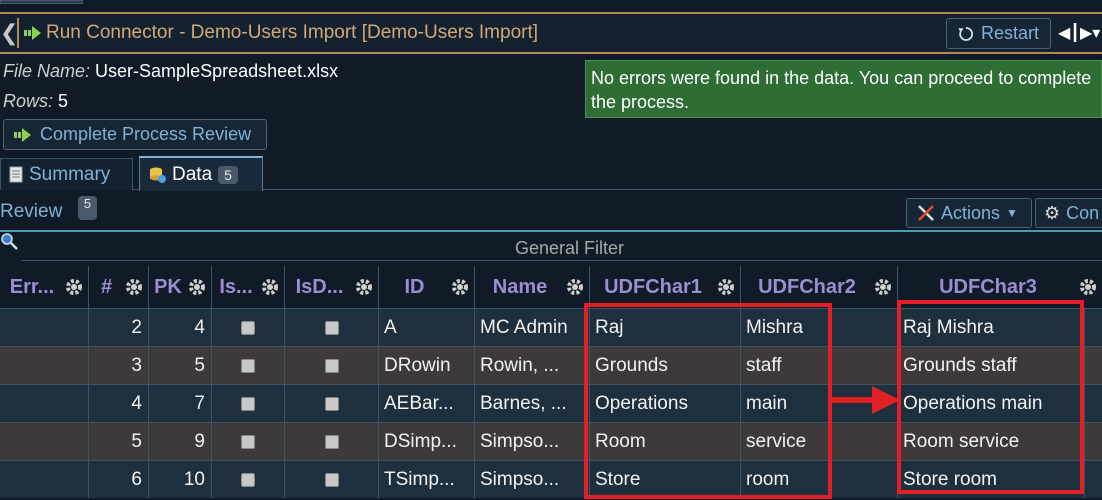 The height and width of the screenshot is (500, 1102). Describe the element at coordinates (63, 101) in the screenshot. I see `rows-value: 5` at that location.